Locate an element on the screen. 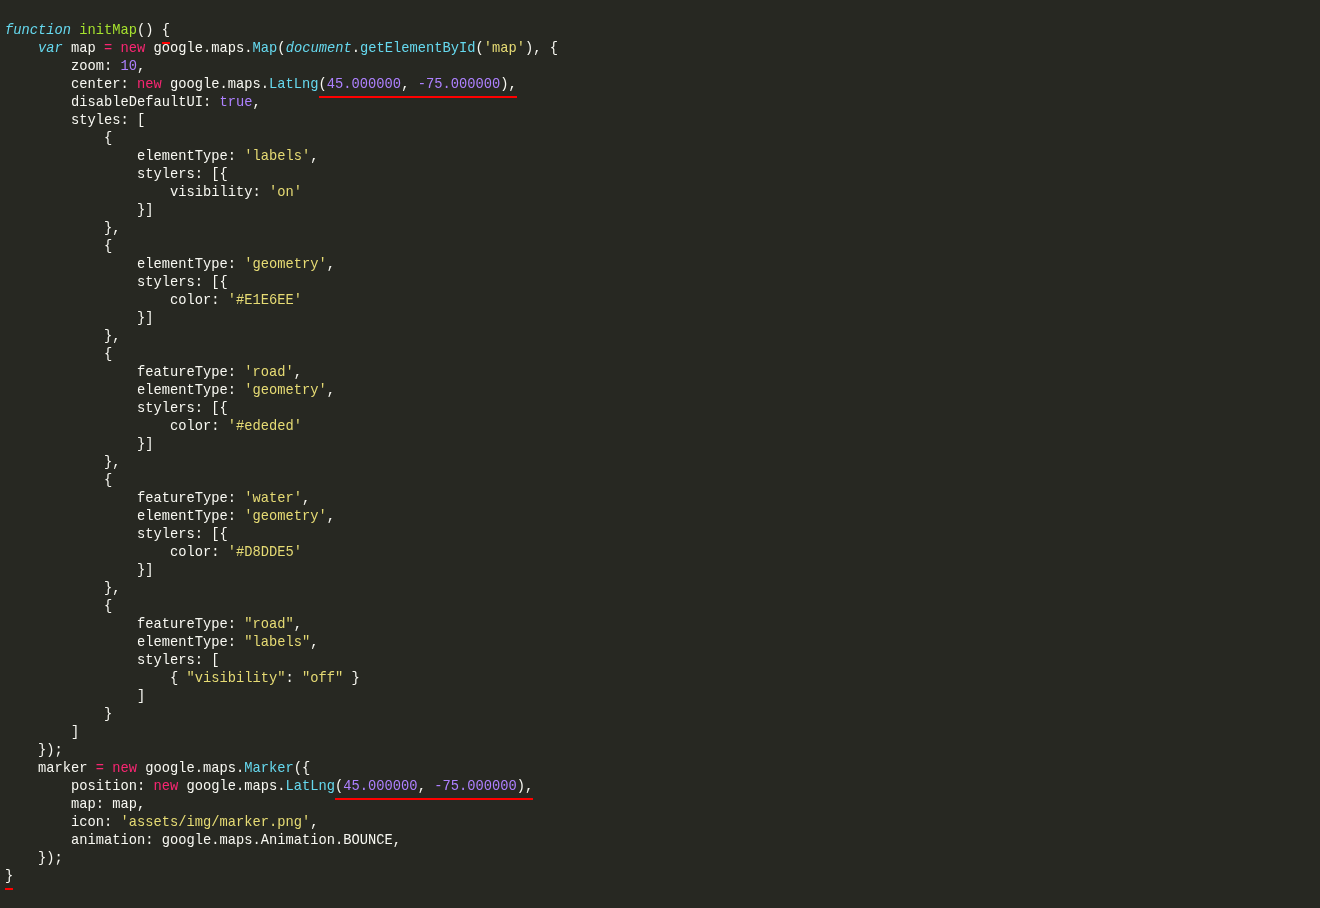  code-line: map: map, is located at coordinates (108, 805).